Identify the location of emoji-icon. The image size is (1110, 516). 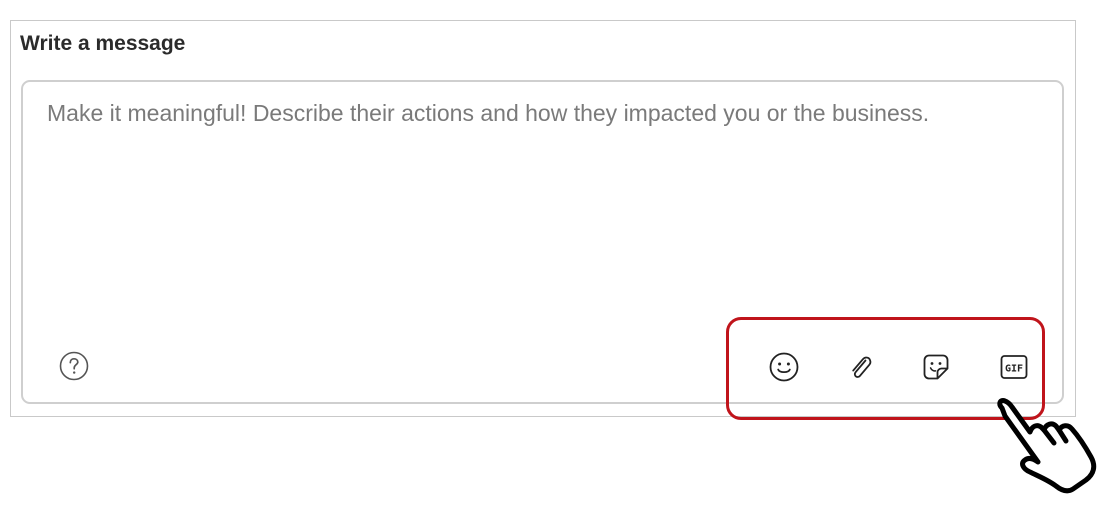
(784, 367).